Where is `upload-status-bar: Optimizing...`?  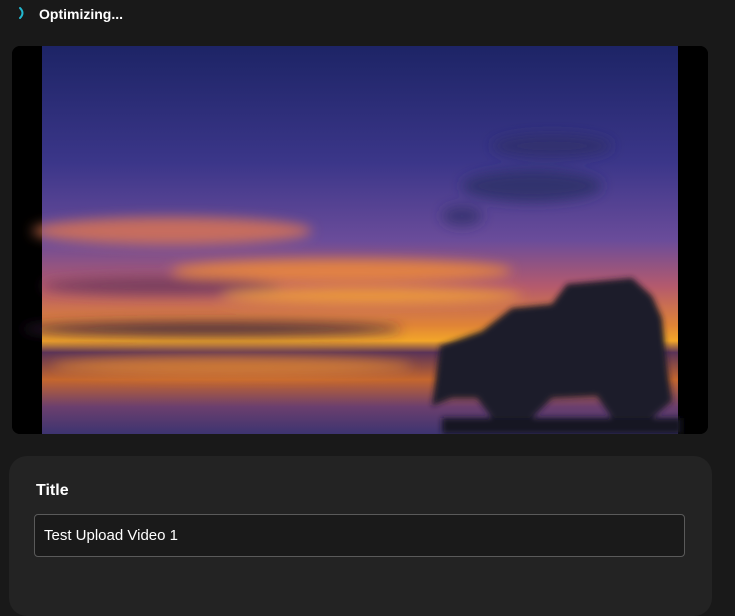
upload-status-bar: Optimizing... is located at coordinates (367, 15).